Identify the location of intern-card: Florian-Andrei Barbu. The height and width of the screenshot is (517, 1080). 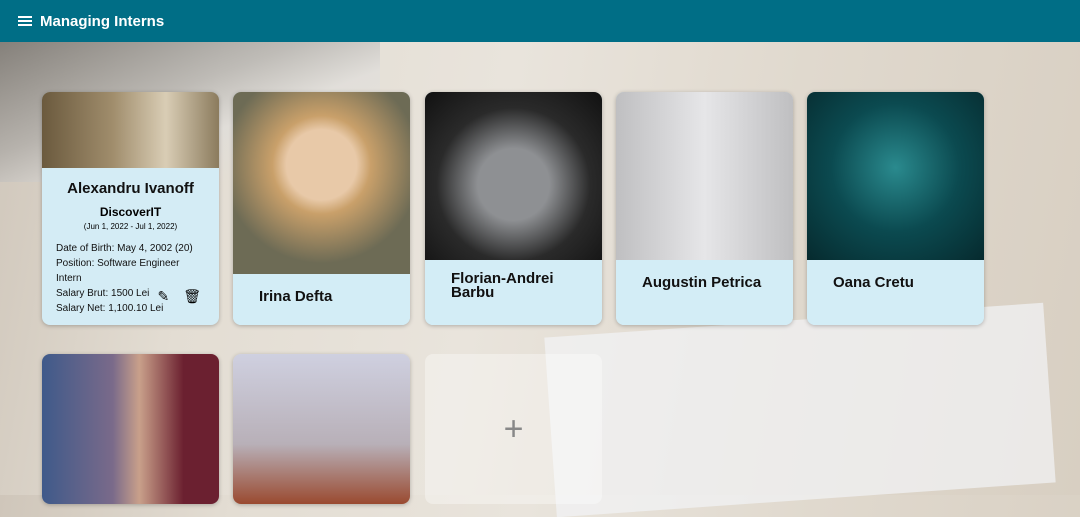
(513, 208).